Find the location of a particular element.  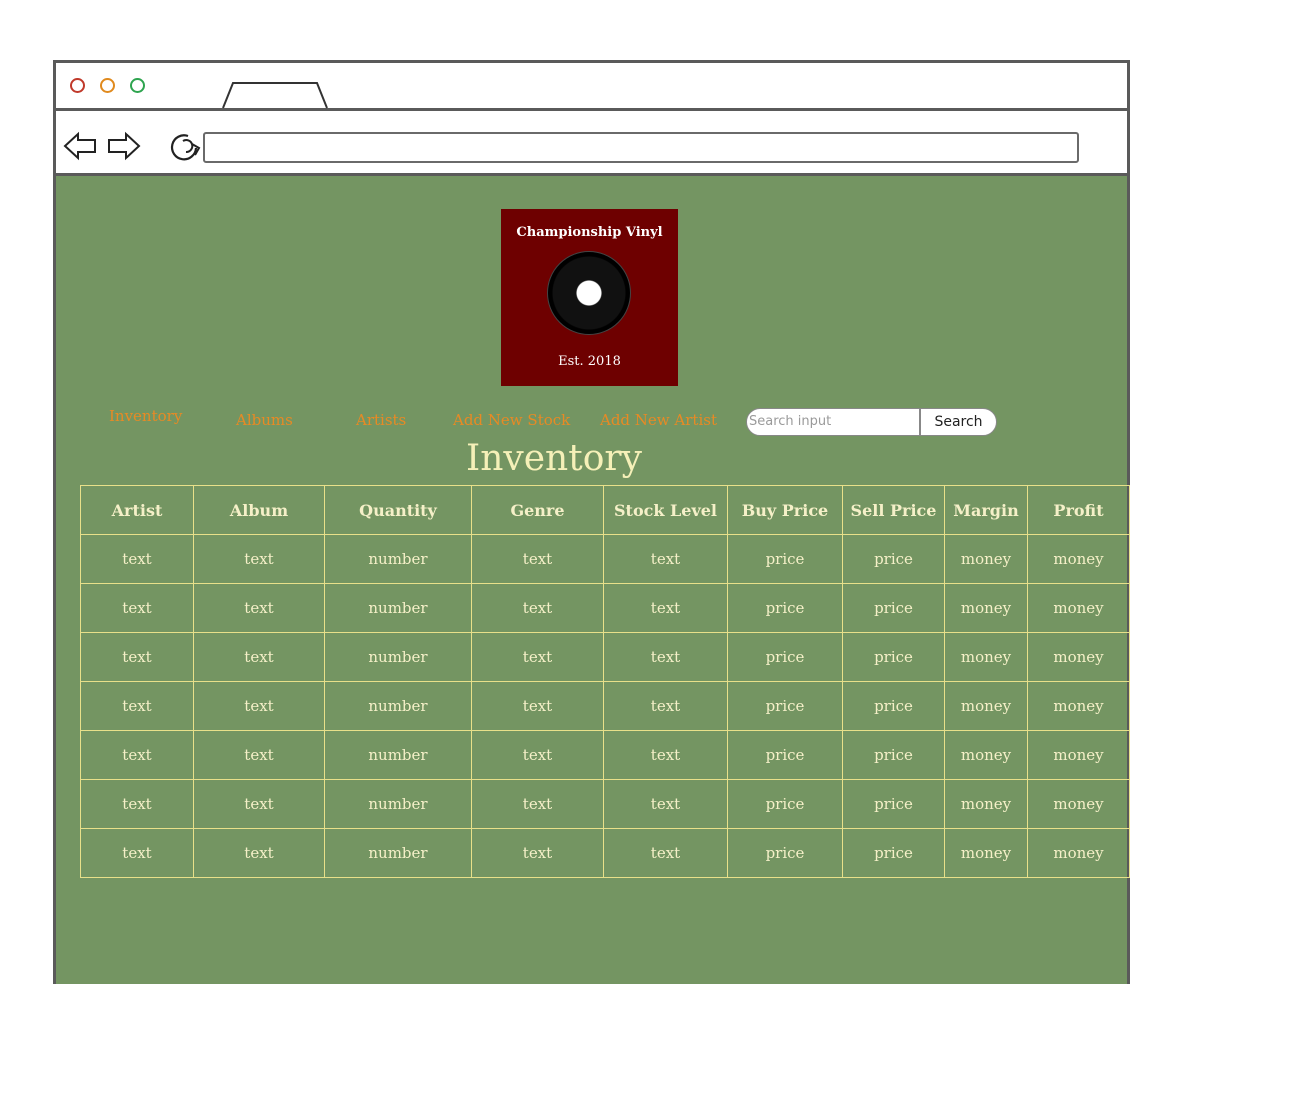

column-header-artist: Artist is located at coordinates (137, 510).